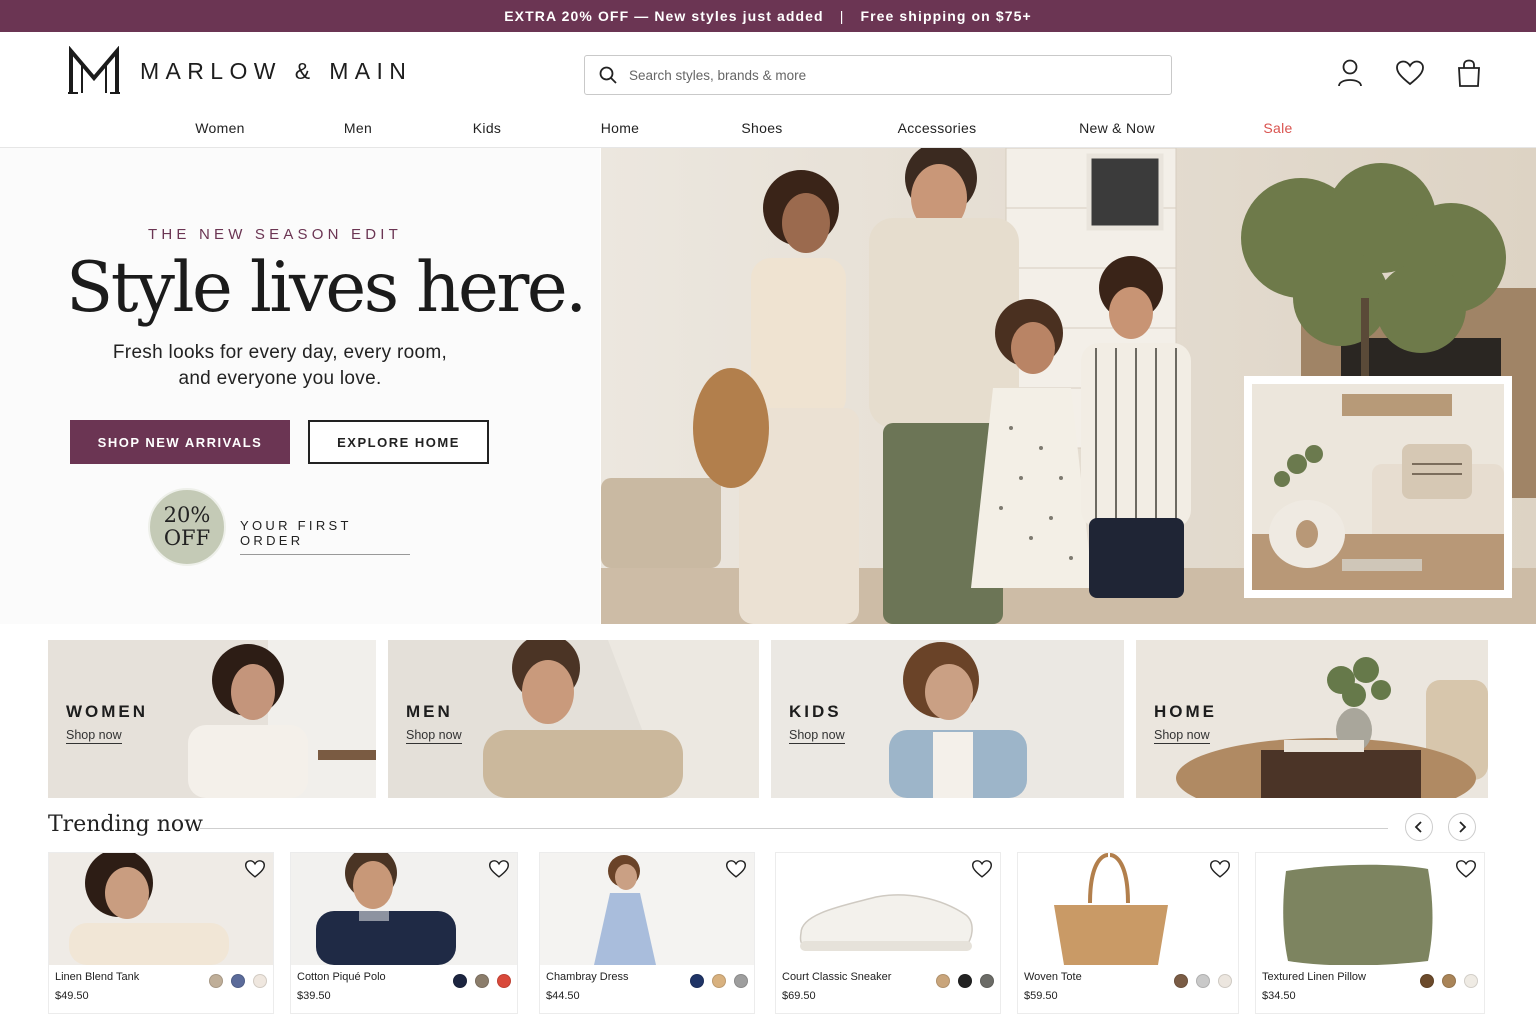  I want to click on brand-logo: MARLOW & MAIN, so click(240, 71).